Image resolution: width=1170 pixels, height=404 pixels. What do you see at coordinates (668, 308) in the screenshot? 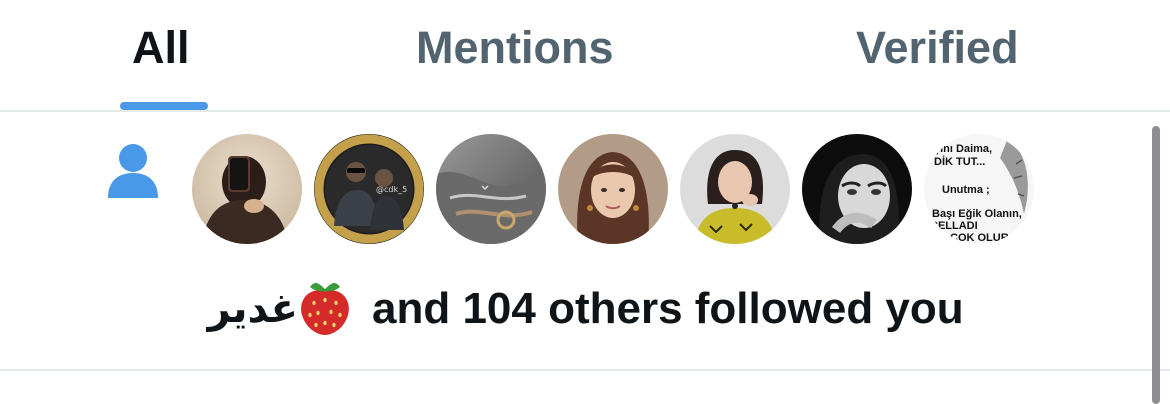
I see `notification-message: and 104 others followed you` at bounding box center [668, 308].